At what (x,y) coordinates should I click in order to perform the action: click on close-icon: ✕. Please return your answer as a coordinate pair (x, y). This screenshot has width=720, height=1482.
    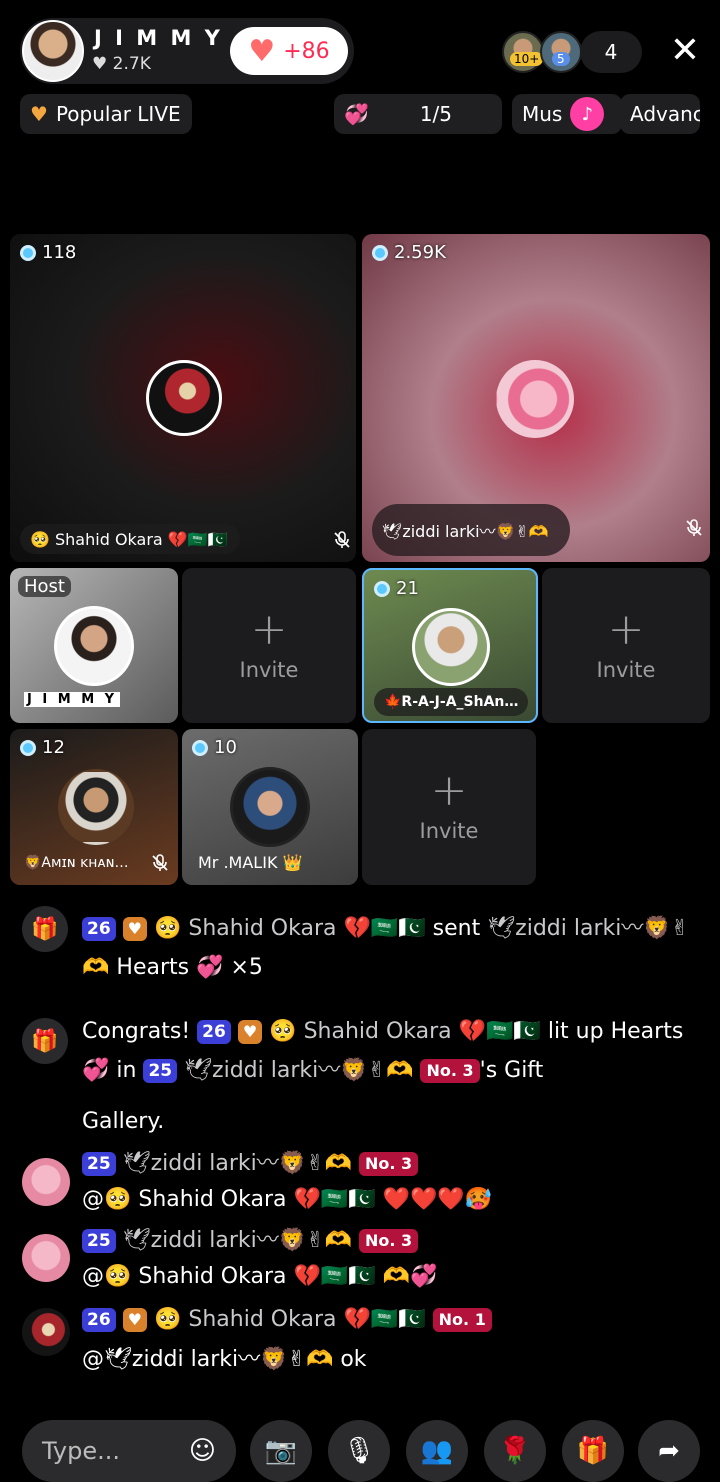
    Looking at the image, I should click on (685, 51).